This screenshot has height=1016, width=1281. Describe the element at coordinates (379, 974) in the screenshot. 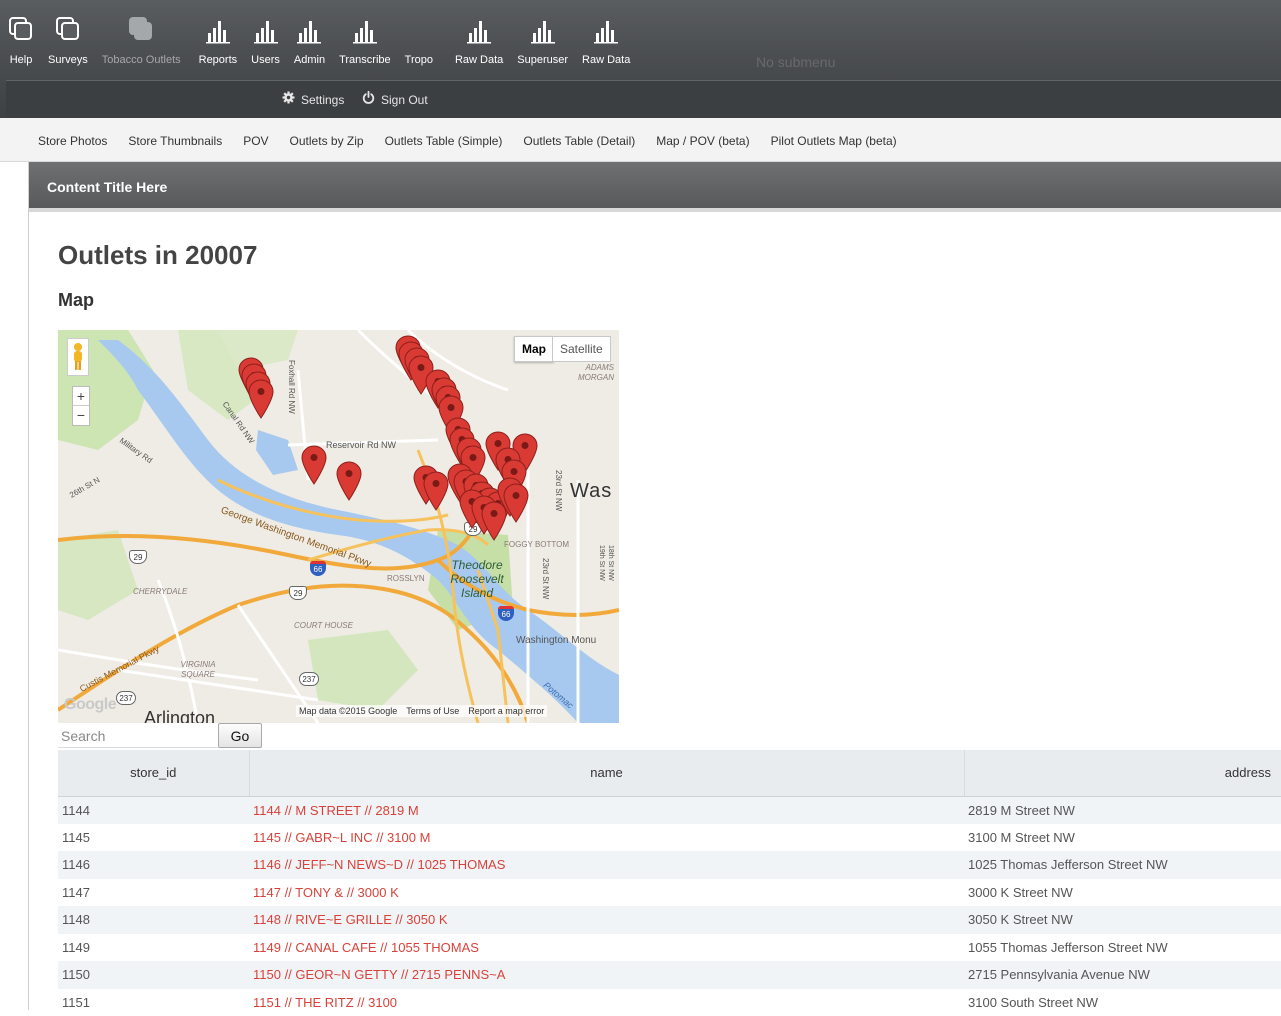

I see `outlet-link: 1150 // GEOR~N GETTY // 2715 PENNS~A` at that location.